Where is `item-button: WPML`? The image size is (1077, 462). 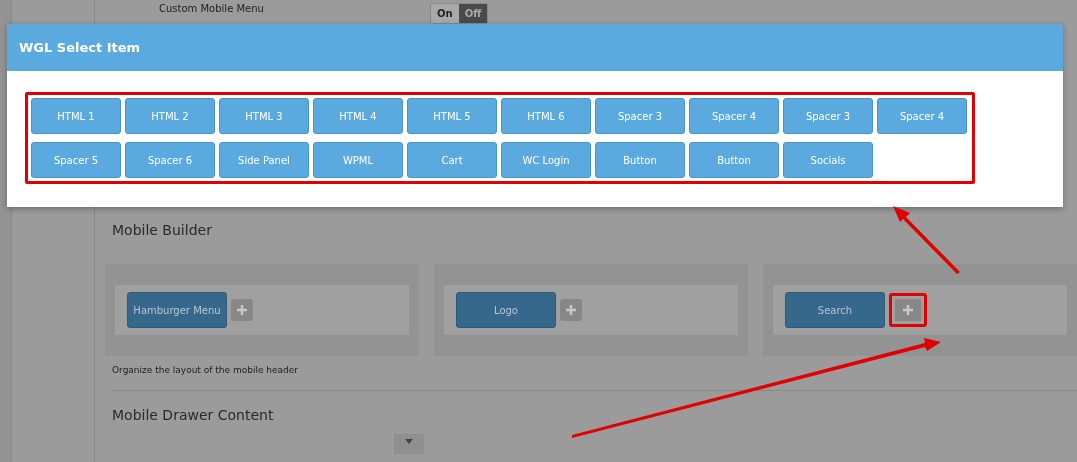 item-button: WPML is located at coordinates (358, 160).